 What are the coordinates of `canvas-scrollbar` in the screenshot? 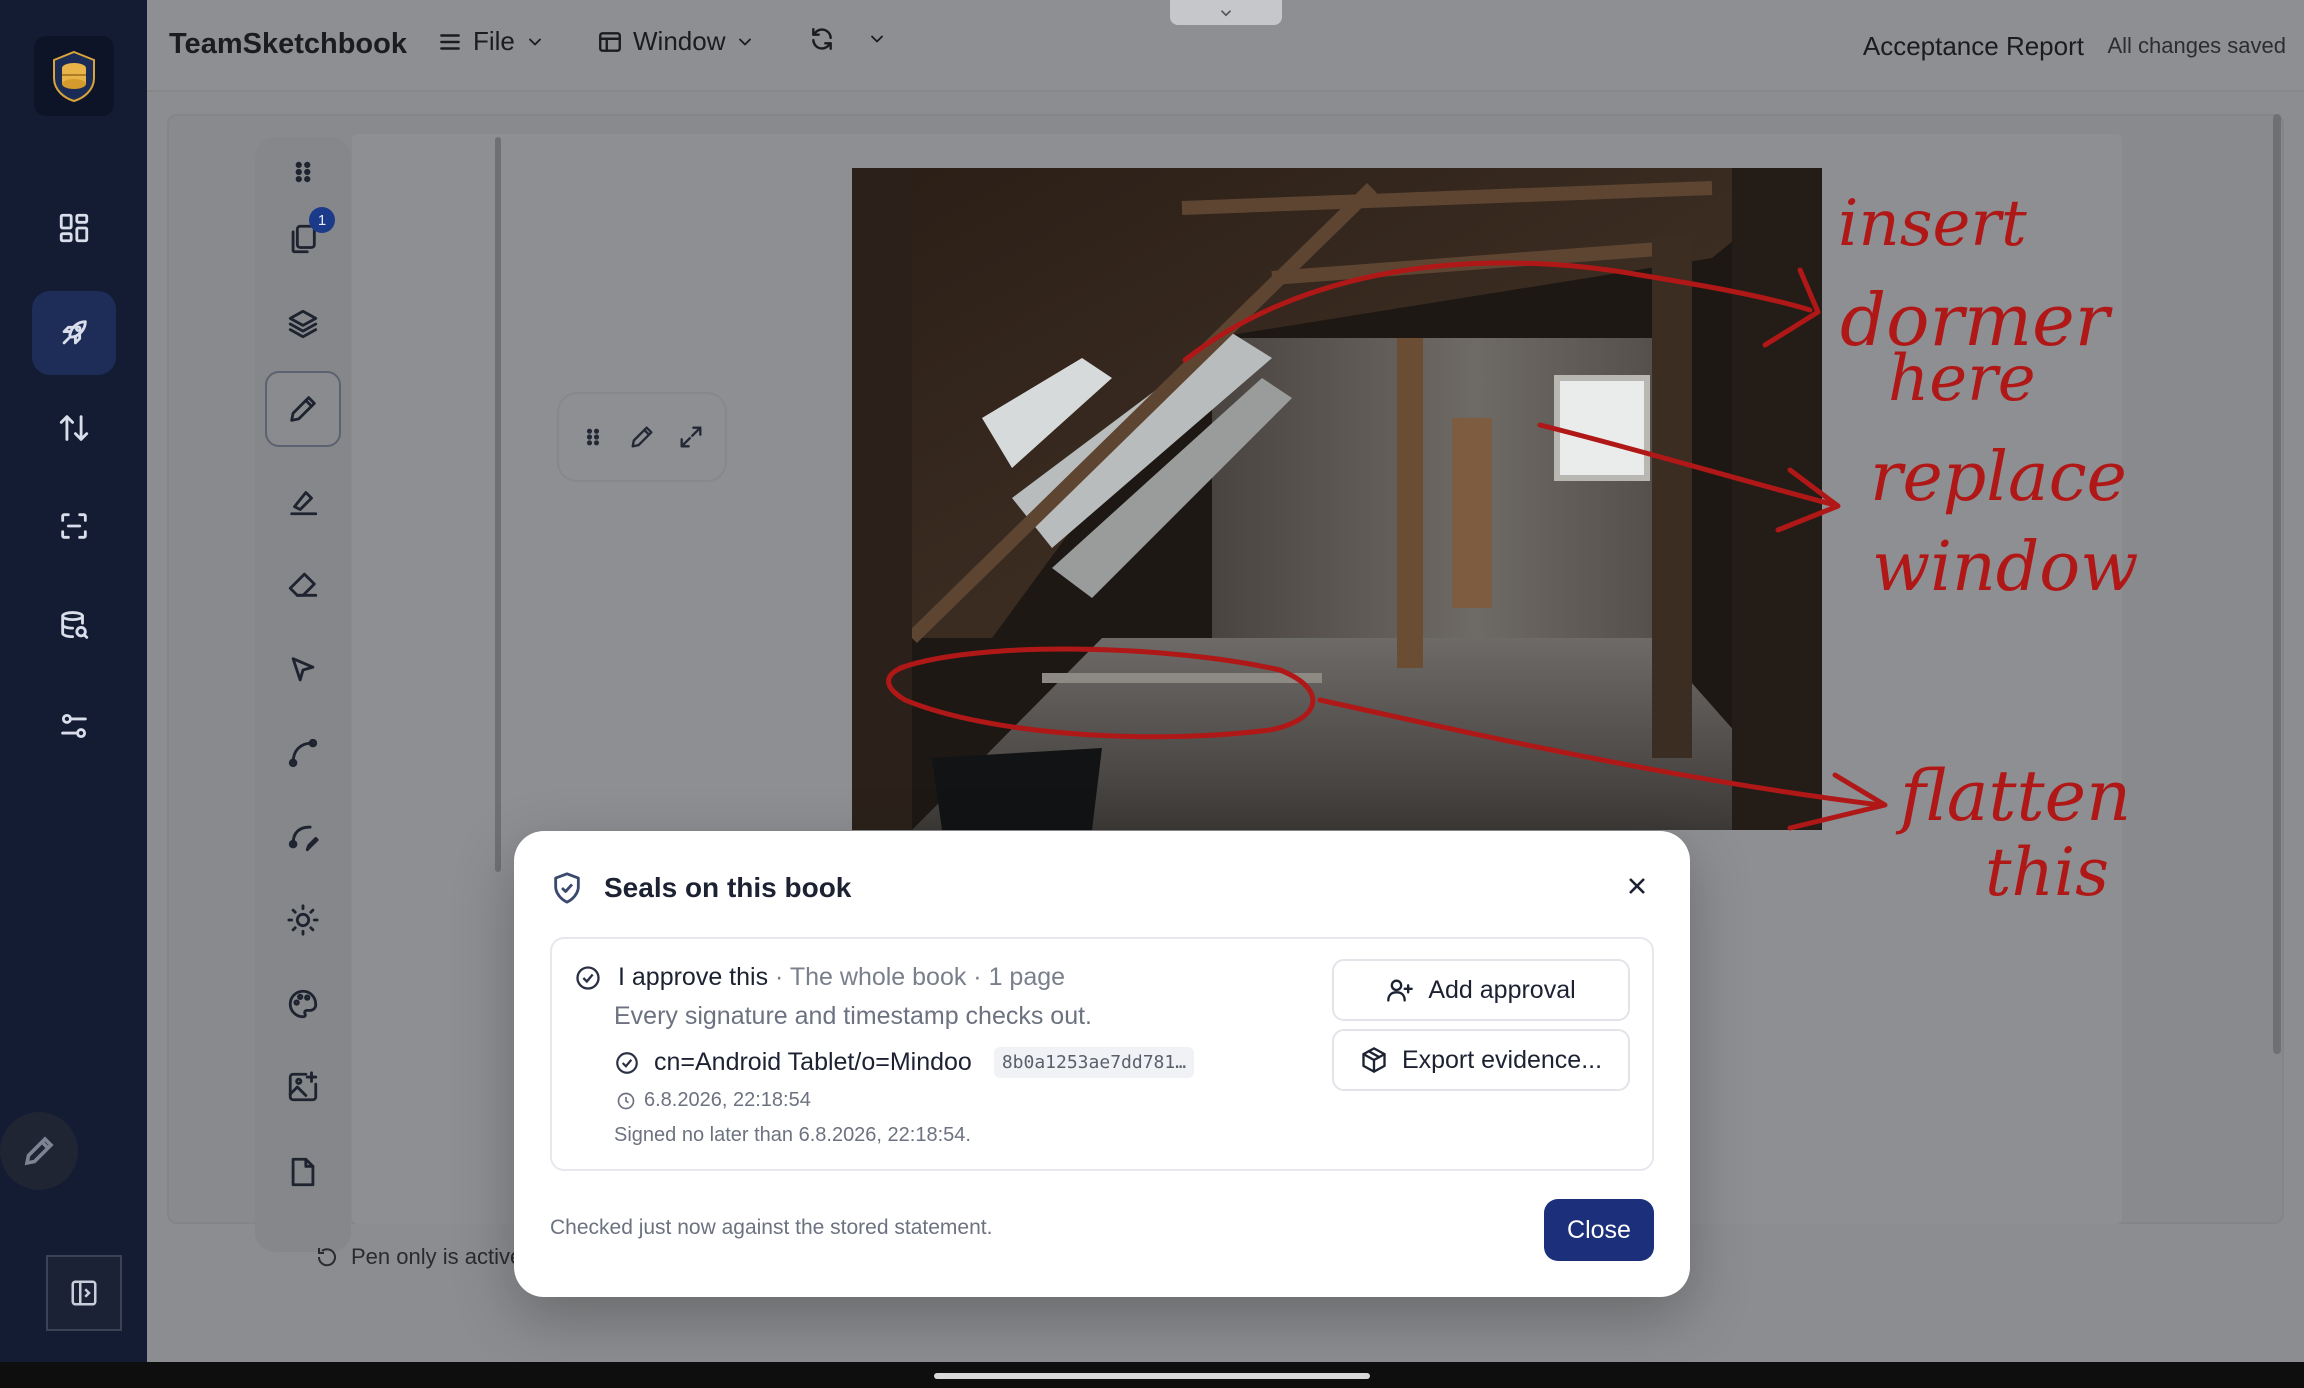 It's located at (2277, 584).